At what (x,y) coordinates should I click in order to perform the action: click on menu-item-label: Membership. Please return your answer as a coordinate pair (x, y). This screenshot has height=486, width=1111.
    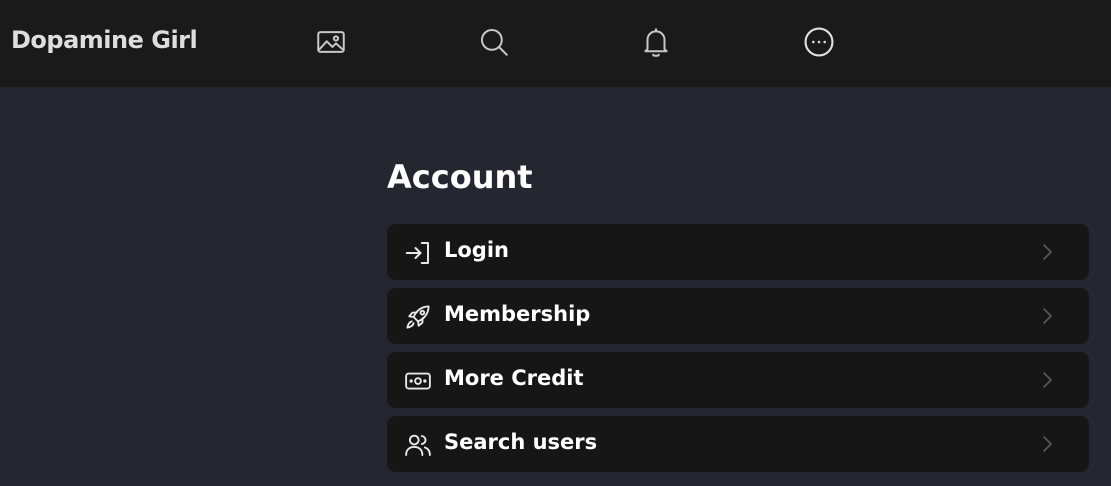
    Looking at the image, I should click on (517, 314).